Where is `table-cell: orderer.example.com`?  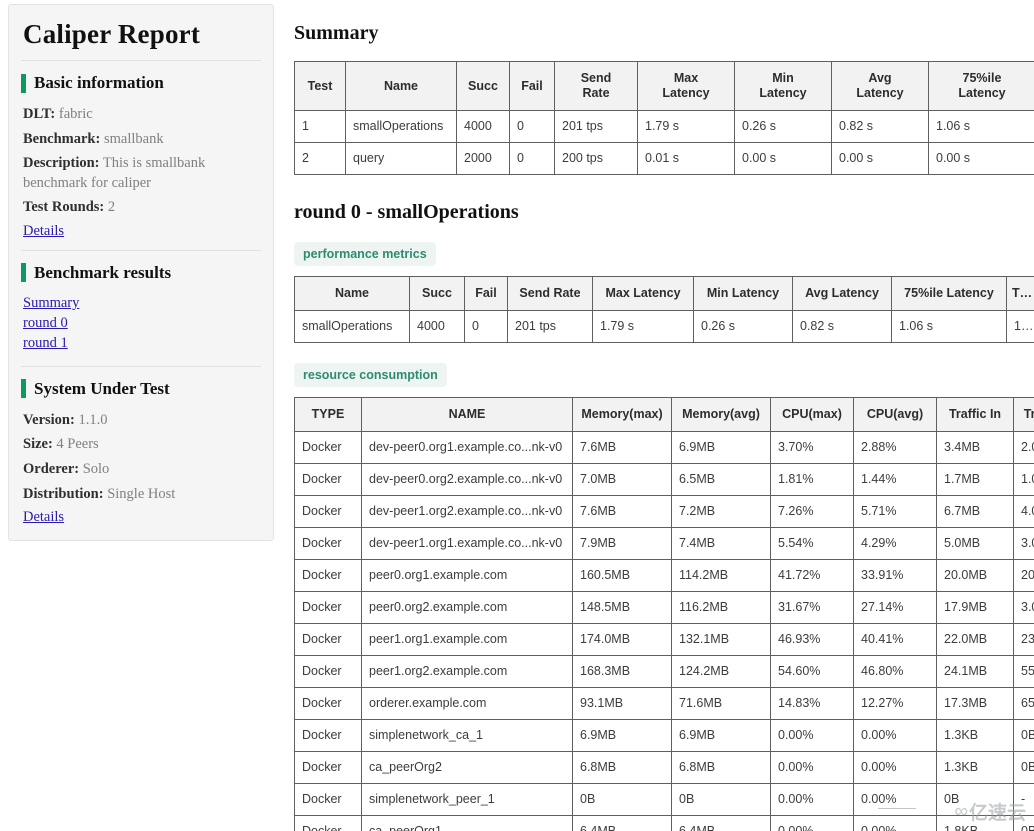
table-cell: orderer.example.com is located at coordinates (467, 703).